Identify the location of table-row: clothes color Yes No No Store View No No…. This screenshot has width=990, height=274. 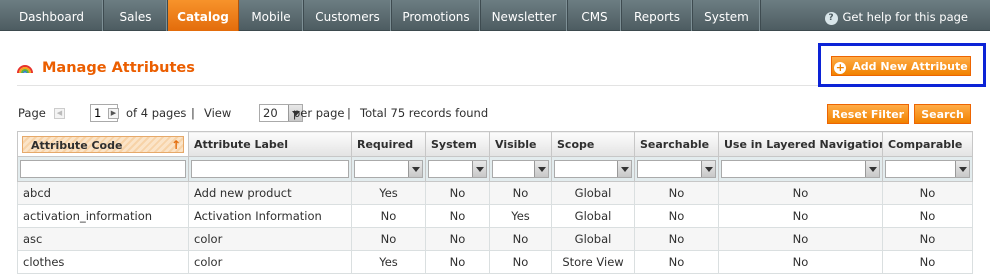
(495, 262).